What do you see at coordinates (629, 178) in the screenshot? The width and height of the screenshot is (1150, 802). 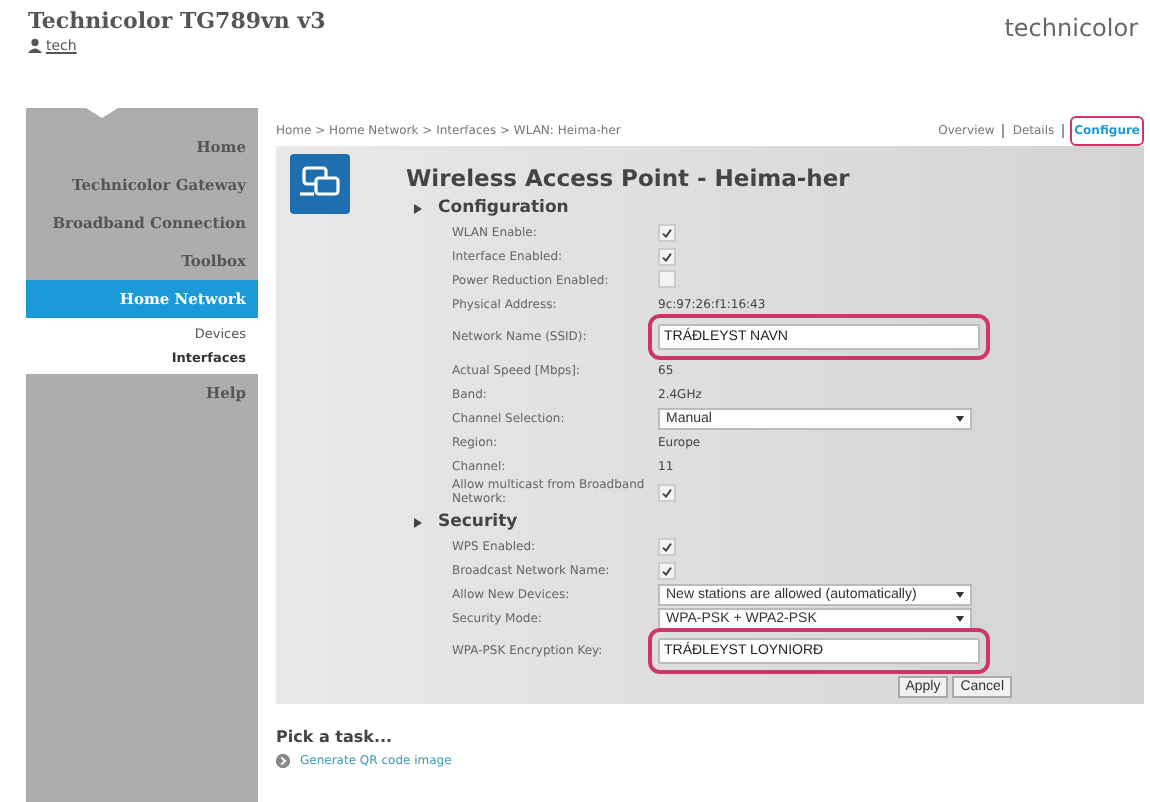 I see `panel-title: Wireless Access Point - Heima-her` at bounding box center [629, 178].